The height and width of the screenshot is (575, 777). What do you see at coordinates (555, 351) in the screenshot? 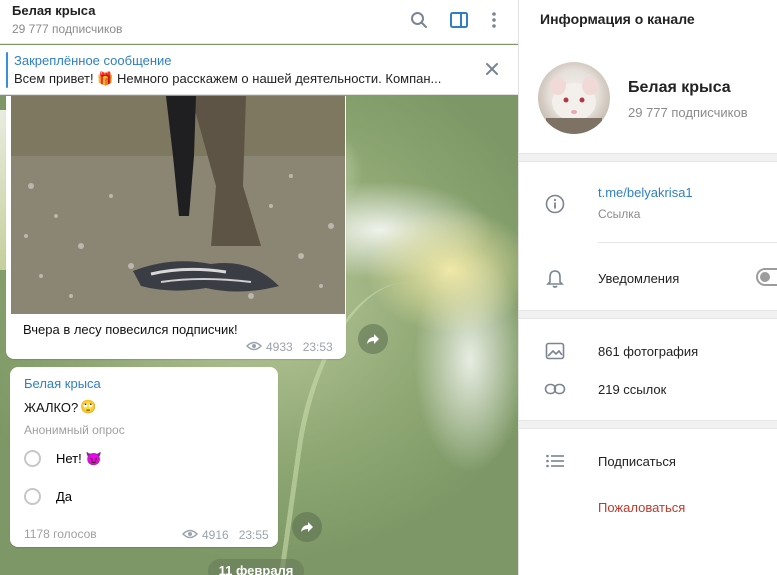
I see `photo-icon` at bounding box center [555, 351].